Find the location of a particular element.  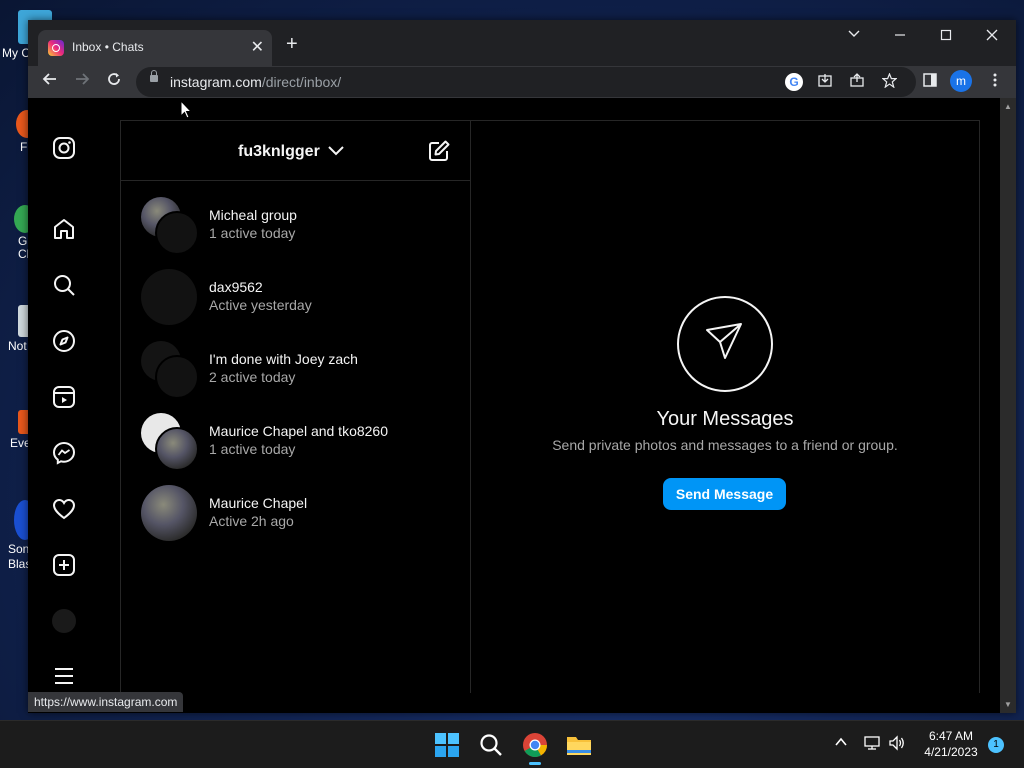

desktop-icon-everything: Eve is located at coordinates (17, 430).